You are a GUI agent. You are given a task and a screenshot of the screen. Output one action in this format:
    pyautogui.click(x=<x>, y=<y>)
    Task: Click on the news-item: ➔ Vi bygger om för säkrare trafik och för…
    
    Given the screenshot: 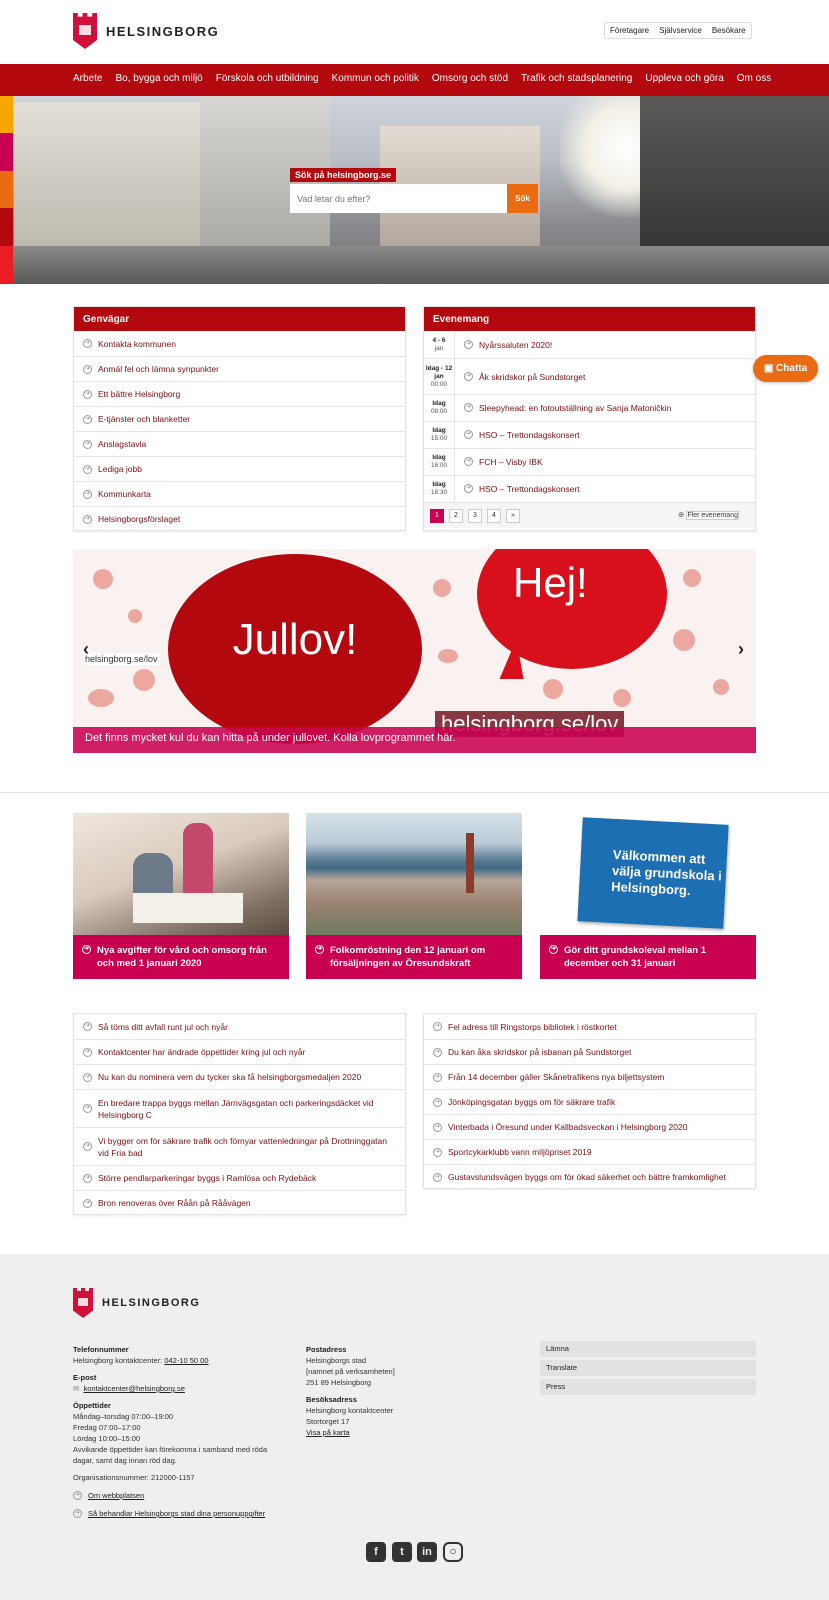 What is the action you would take?
    pyautogui.click(x=239, y=1146)
    